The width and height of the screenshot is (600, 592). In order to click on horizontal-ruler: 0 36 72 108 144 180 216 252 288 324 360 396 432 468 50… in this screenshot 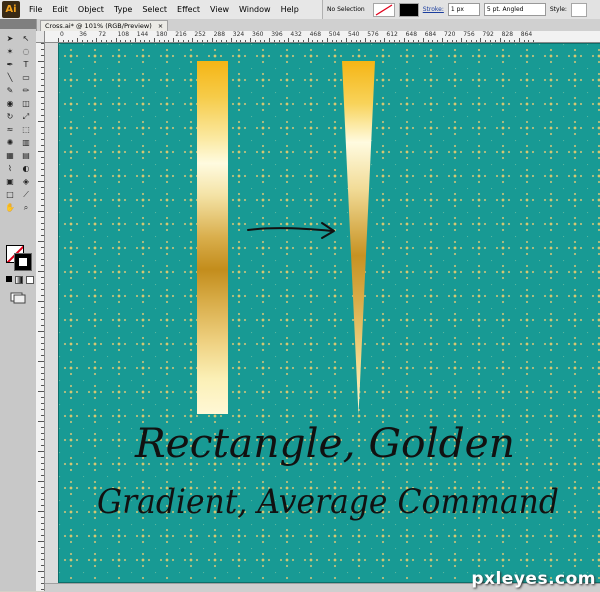, I will do `click(322, 37)`.